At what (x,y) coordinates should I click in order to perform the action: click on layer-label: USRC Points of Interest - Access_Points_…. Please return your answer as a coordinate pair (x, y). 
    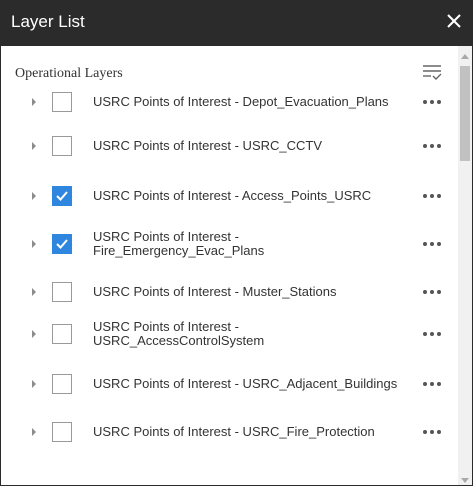
    Looking at the image, I should click on (232, 195).